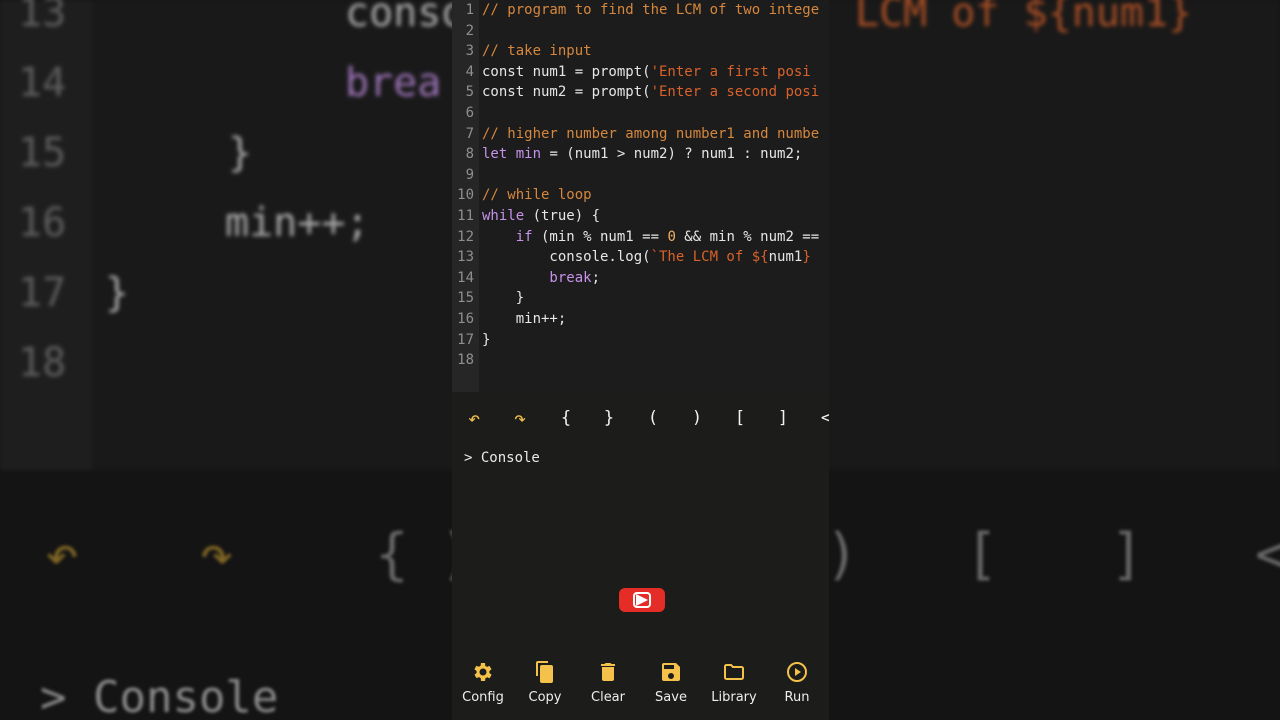 The height and width of the screenshot is (720, 1280). I want to click on youtube-logo, so click(642, 600).